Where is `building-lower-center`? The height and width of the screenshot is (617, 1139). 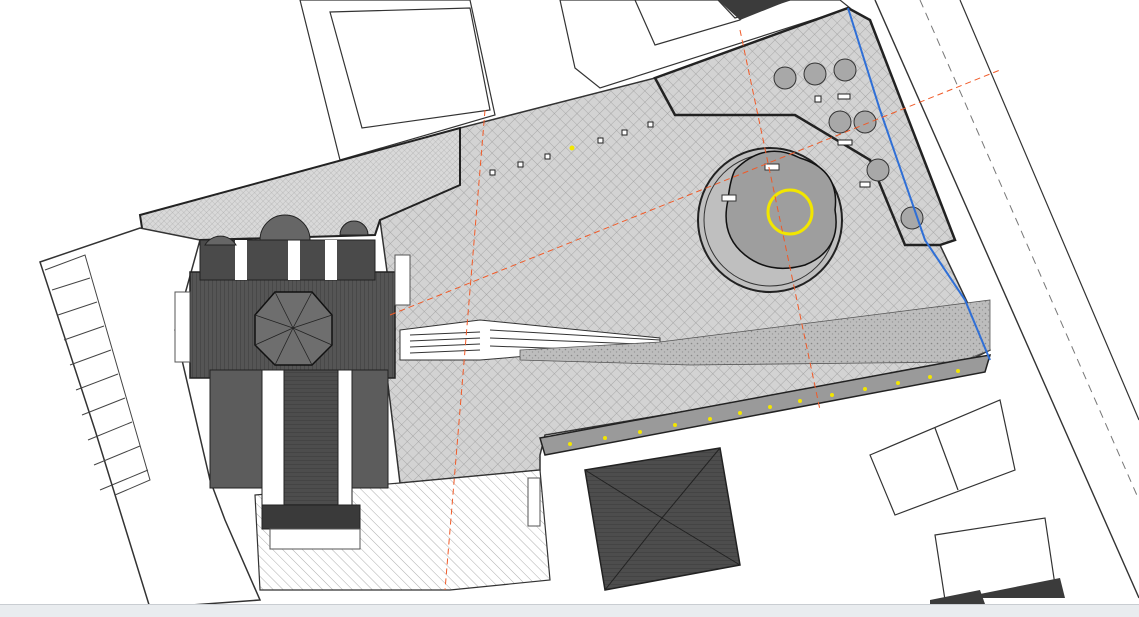
building-lower-center is located at coordinates (662, 519).